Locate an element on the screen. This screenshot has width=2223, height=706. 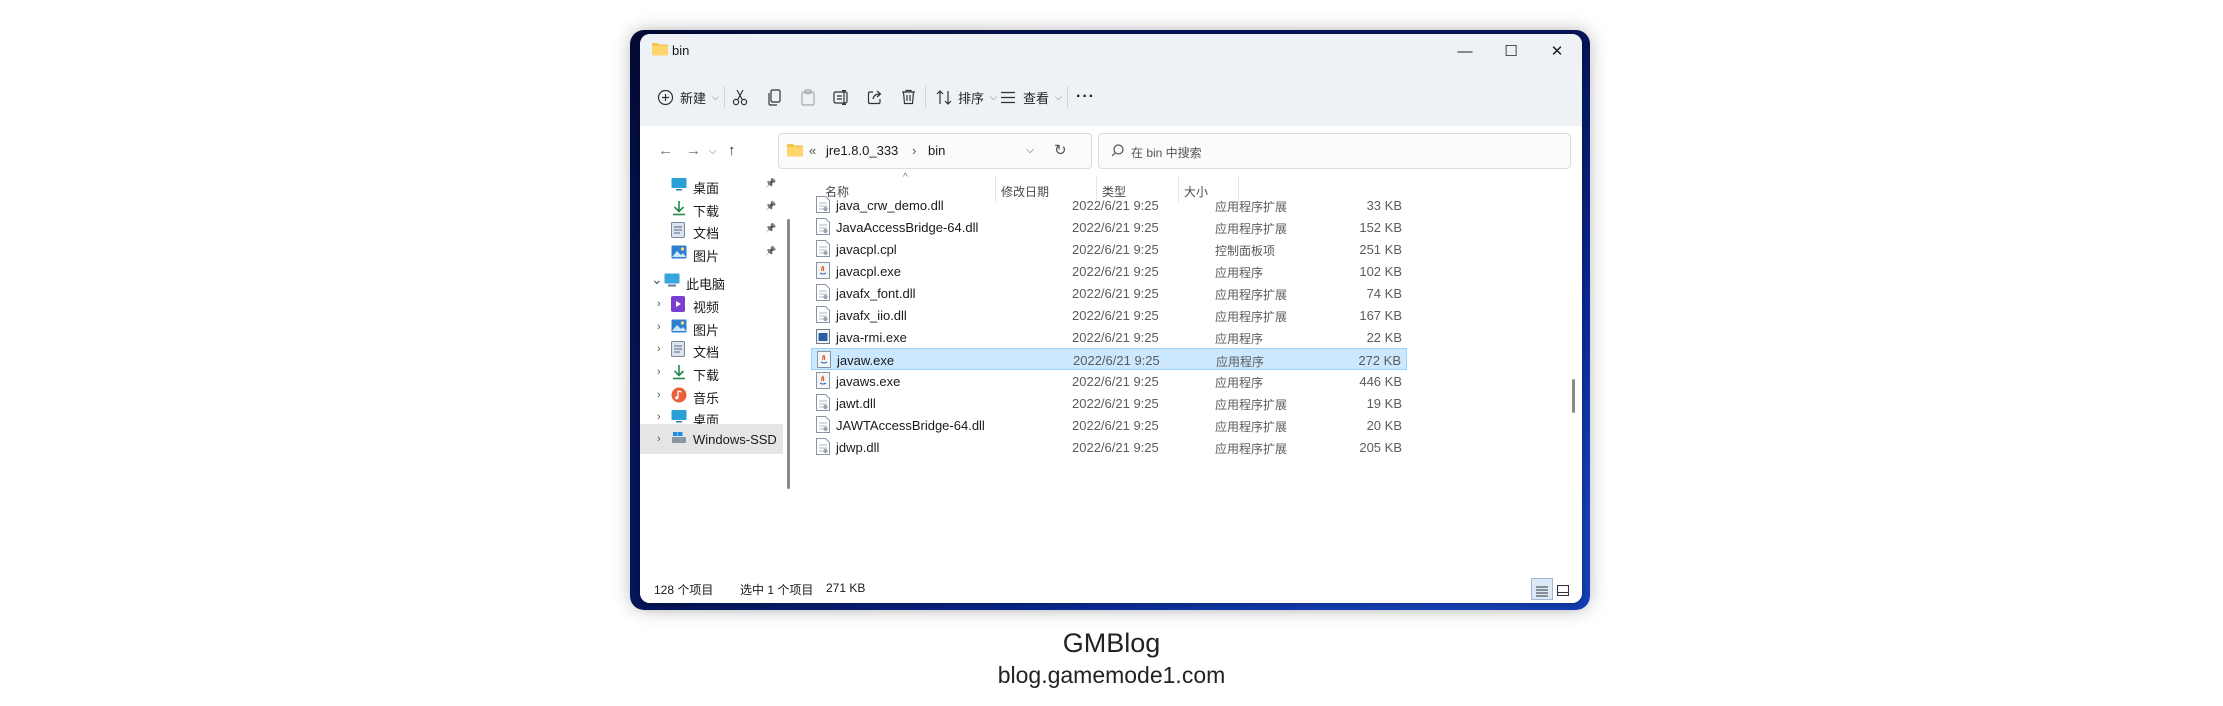
file-name: JAWTAccessBridge-64.dll is located at coordinates (910, 425).